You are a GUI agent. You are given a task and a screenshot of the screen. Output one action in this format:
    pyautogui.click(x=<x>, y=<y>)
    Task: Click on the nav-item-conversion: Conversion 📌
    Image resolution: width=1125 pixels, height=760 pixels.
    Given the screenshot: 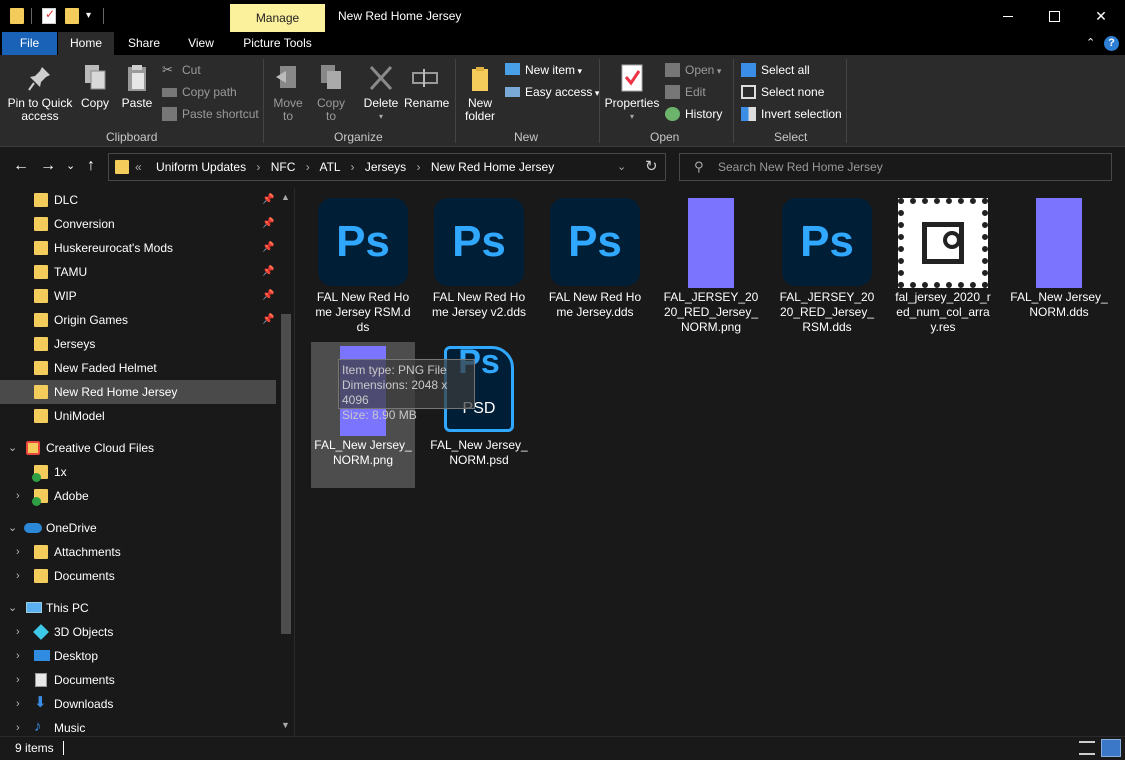 What is the action you would take?
    pyautogui.click(x=138, y=224)
    